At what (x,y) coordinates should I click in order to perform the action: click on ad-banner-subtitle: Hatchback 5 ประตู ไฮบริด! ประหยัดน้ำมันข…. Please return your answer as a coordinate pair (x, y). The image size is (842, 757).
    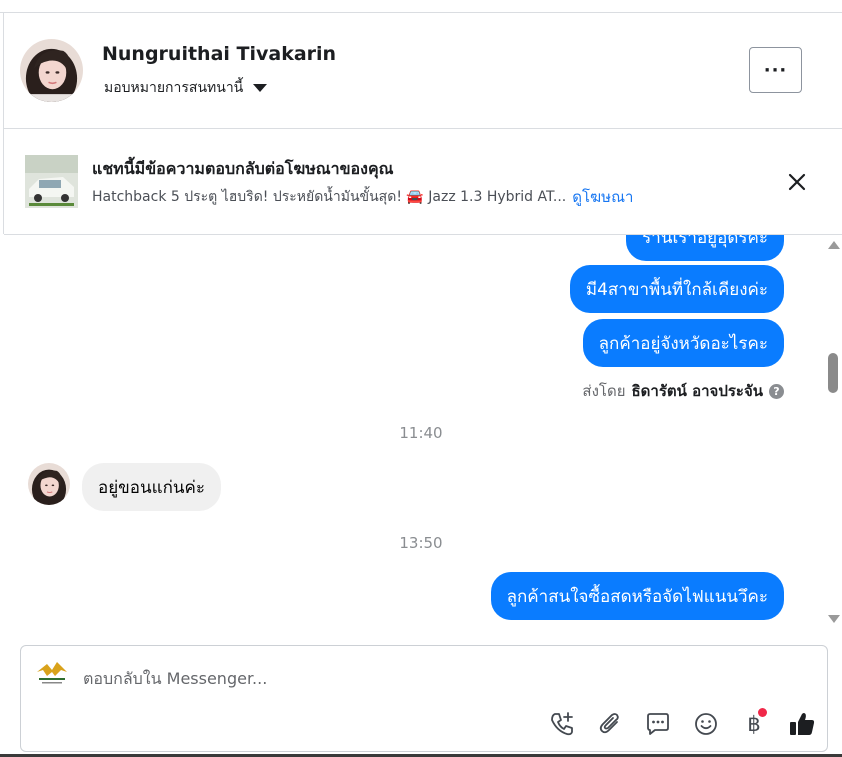
    Looking at the image, I should click on (329, 197).